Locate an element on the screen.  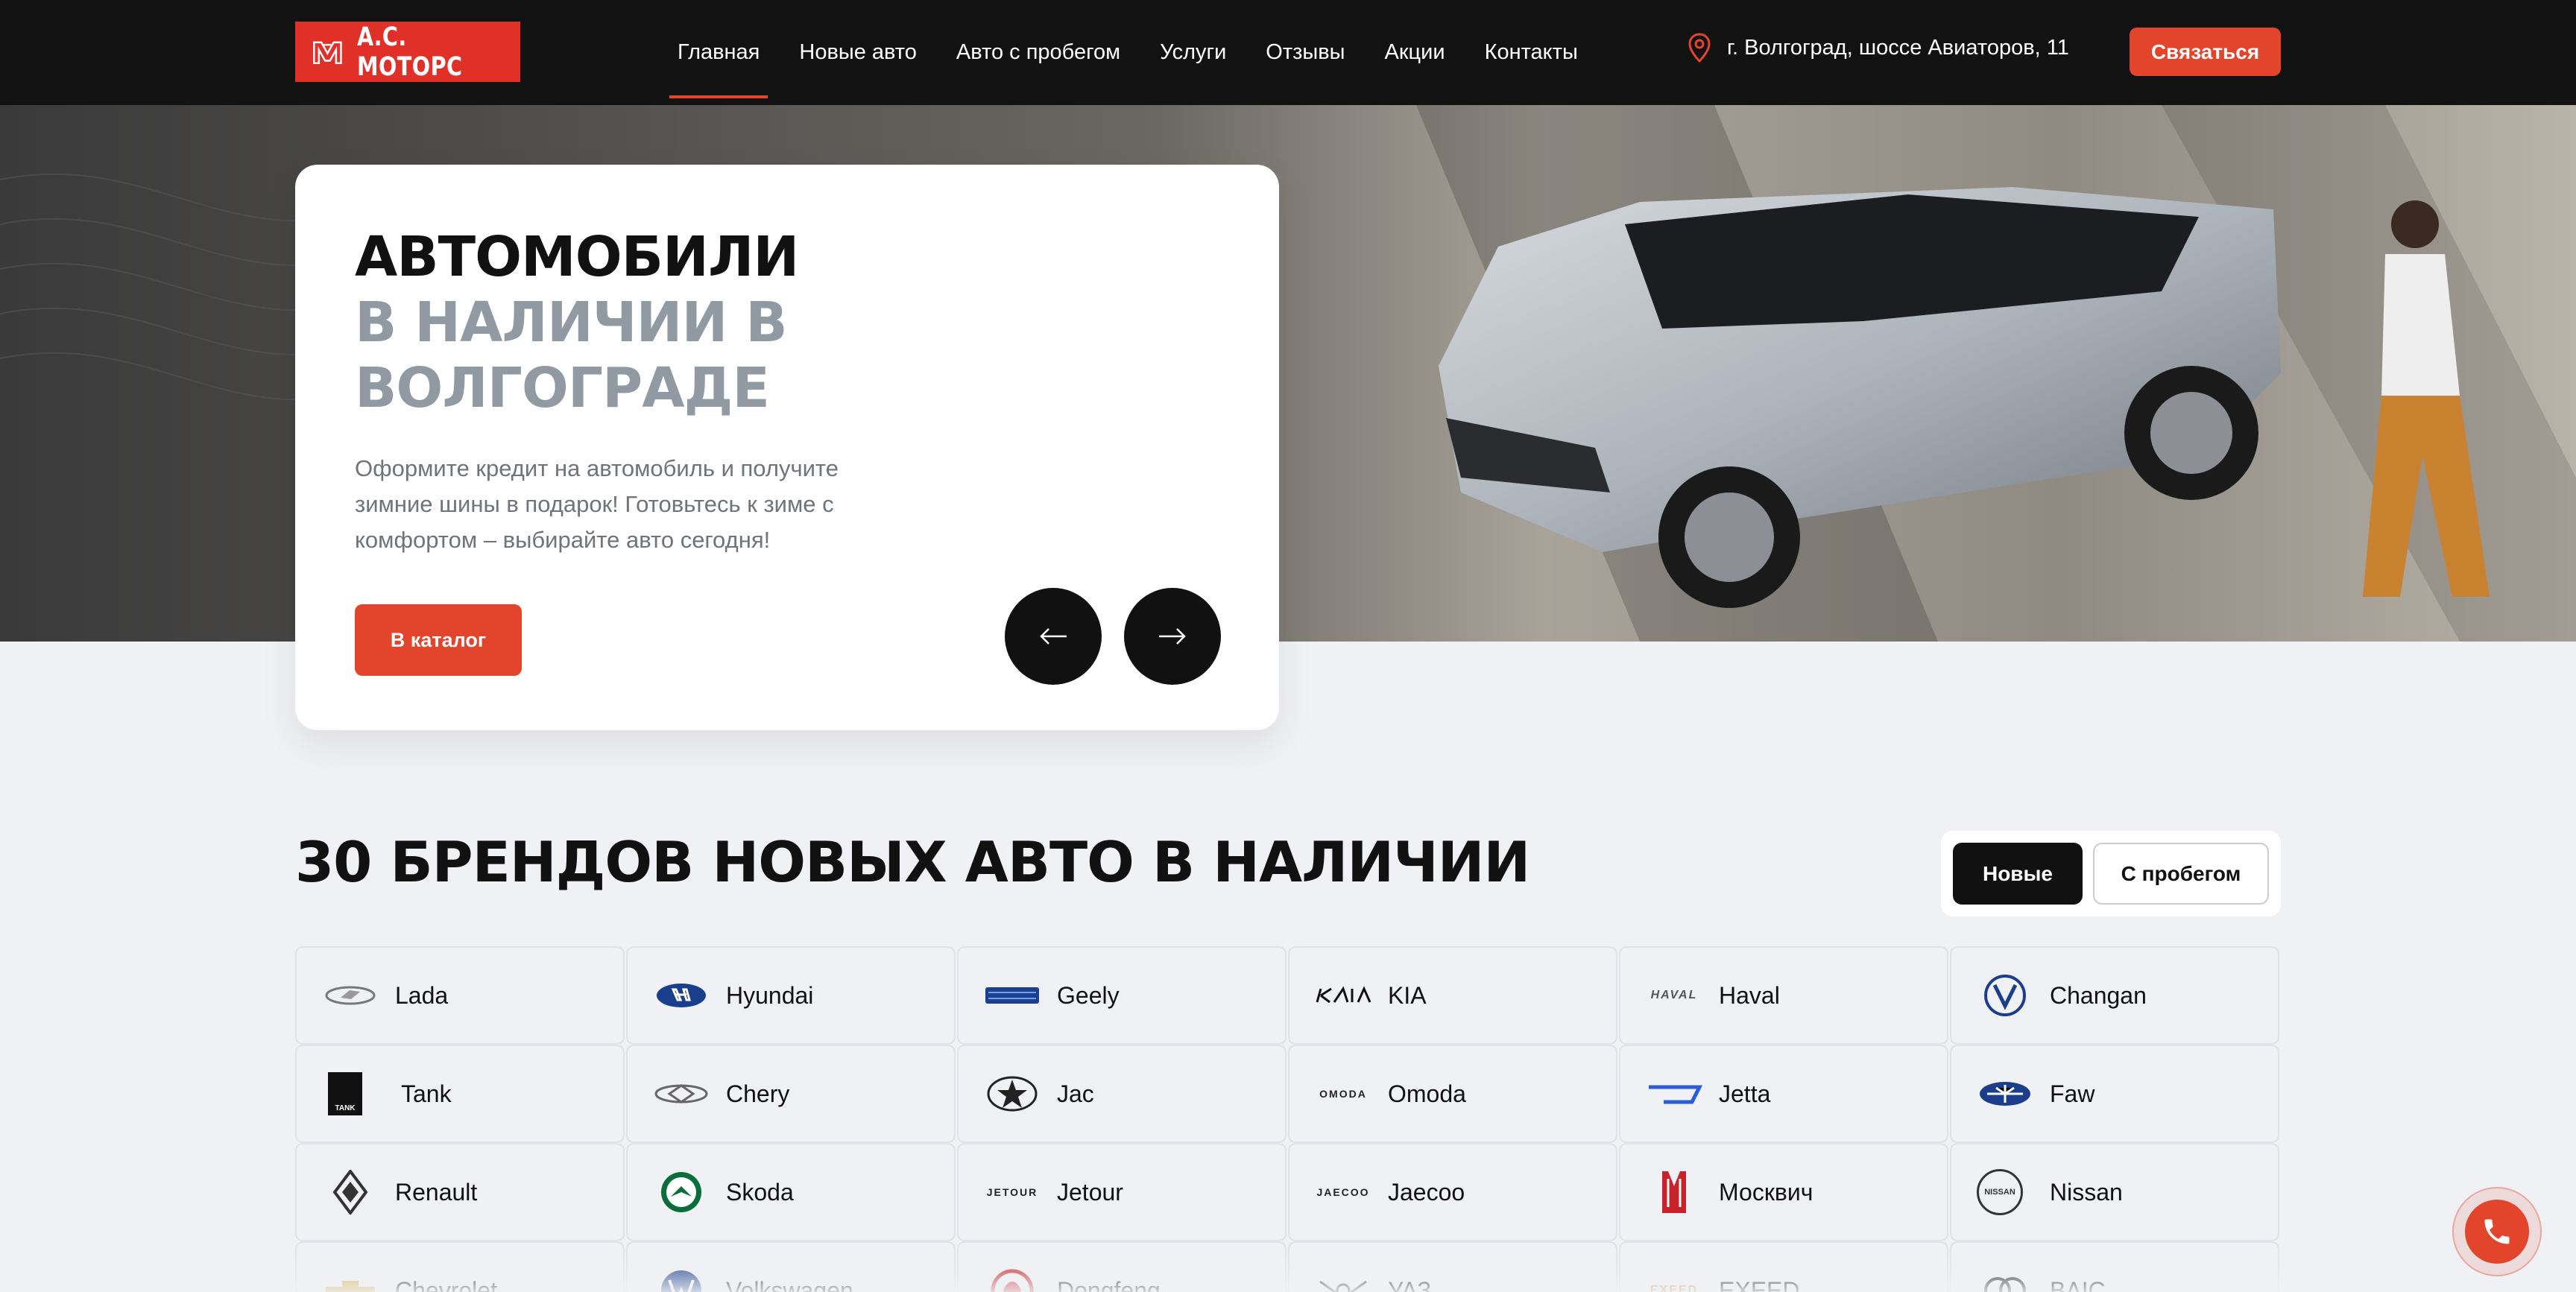
phone-icon is located at coordinates (2497, 1231).